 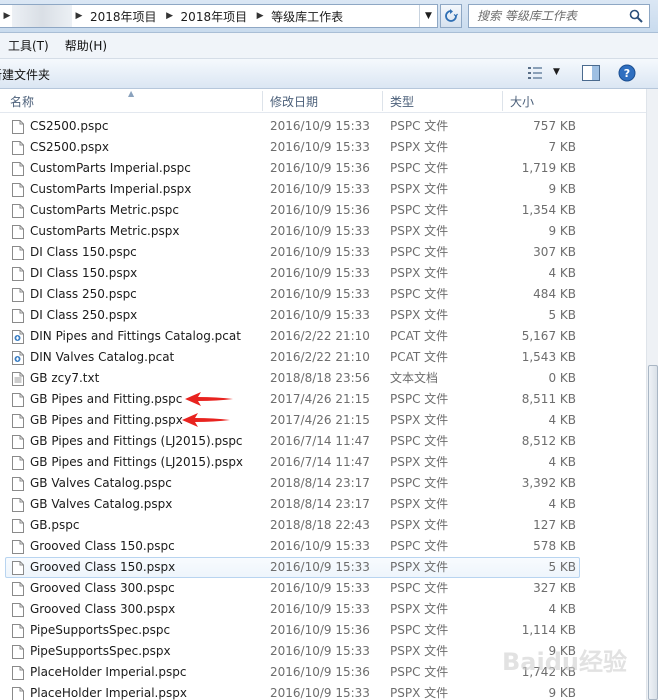 I want to click on file-name: GB Pipes and Fittings (LJ2015).pspx, so click(x=136, y=462).